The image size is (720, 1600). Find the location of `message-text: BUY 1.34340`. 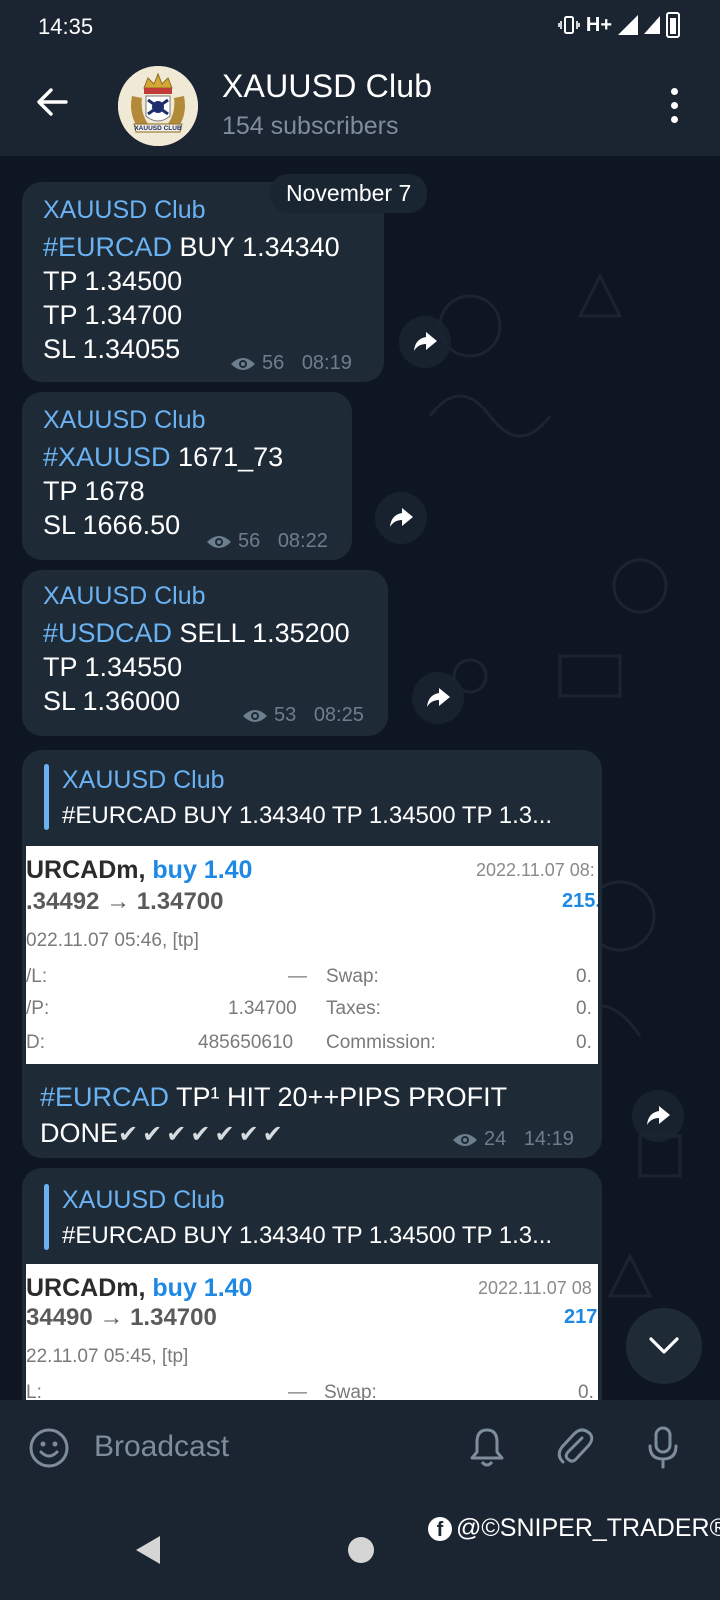

message-text: BUY 1.34340 is located at coordinates (256, 247).